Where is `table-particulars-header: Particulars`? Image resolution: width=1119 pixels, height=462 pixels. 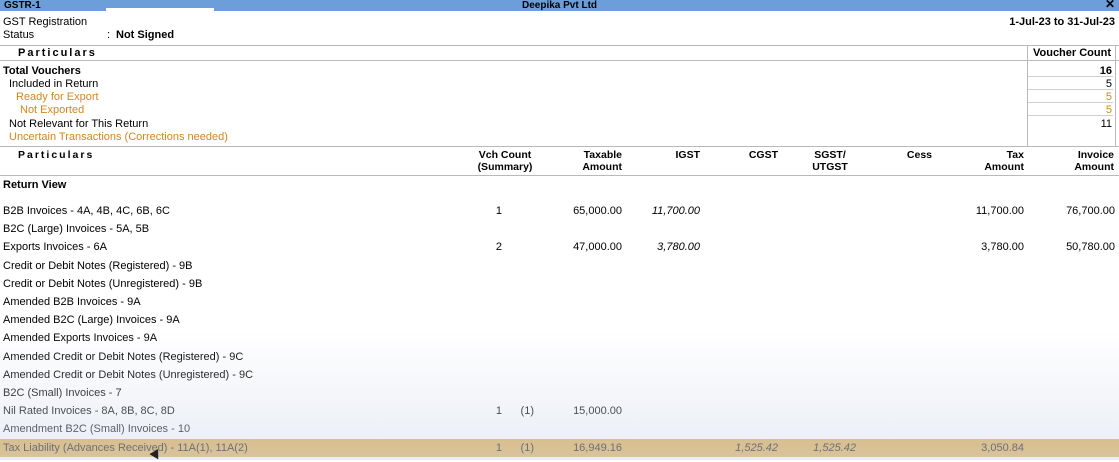
table-particulars-header: Particulars is located at coordinates (56, 155).